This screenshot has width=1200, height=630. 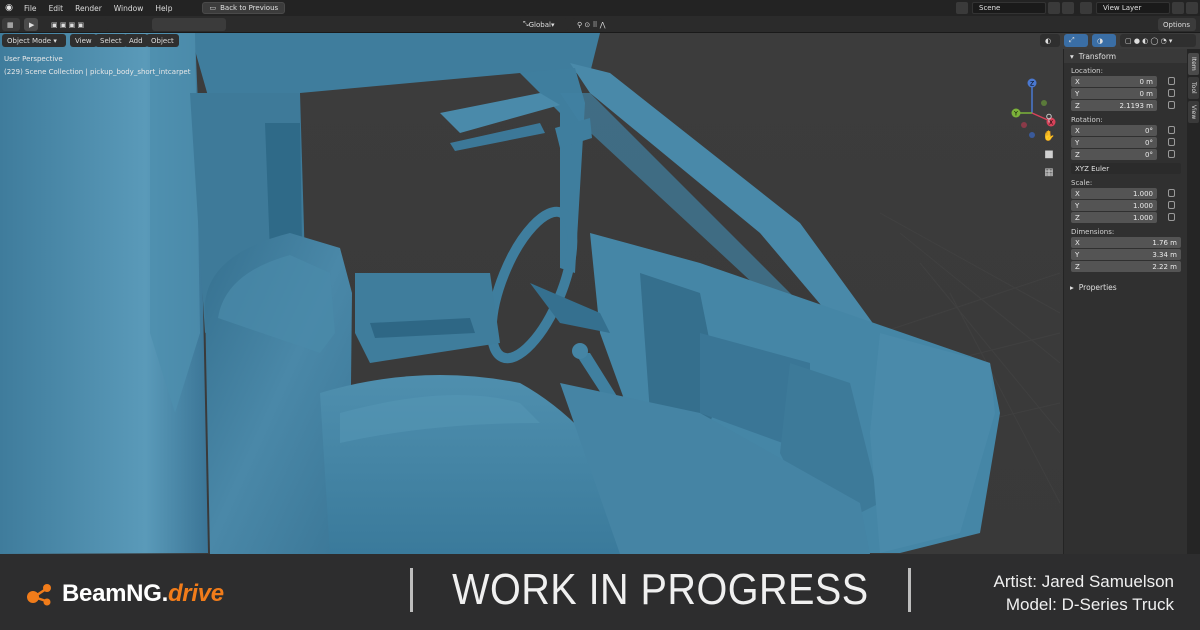 I want to click on gizmo-z-label: Z, so click(x=1032, y=84).